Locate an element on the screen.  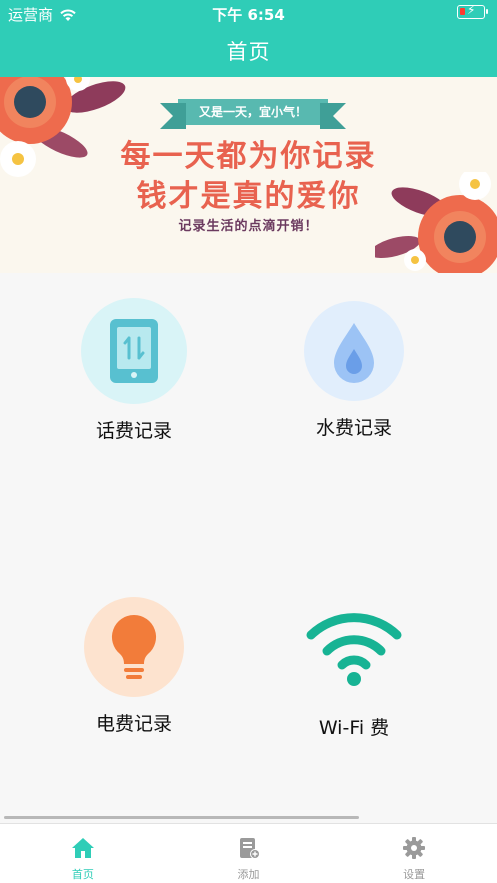
water-icon-circle is located at coordinates (354, 351).